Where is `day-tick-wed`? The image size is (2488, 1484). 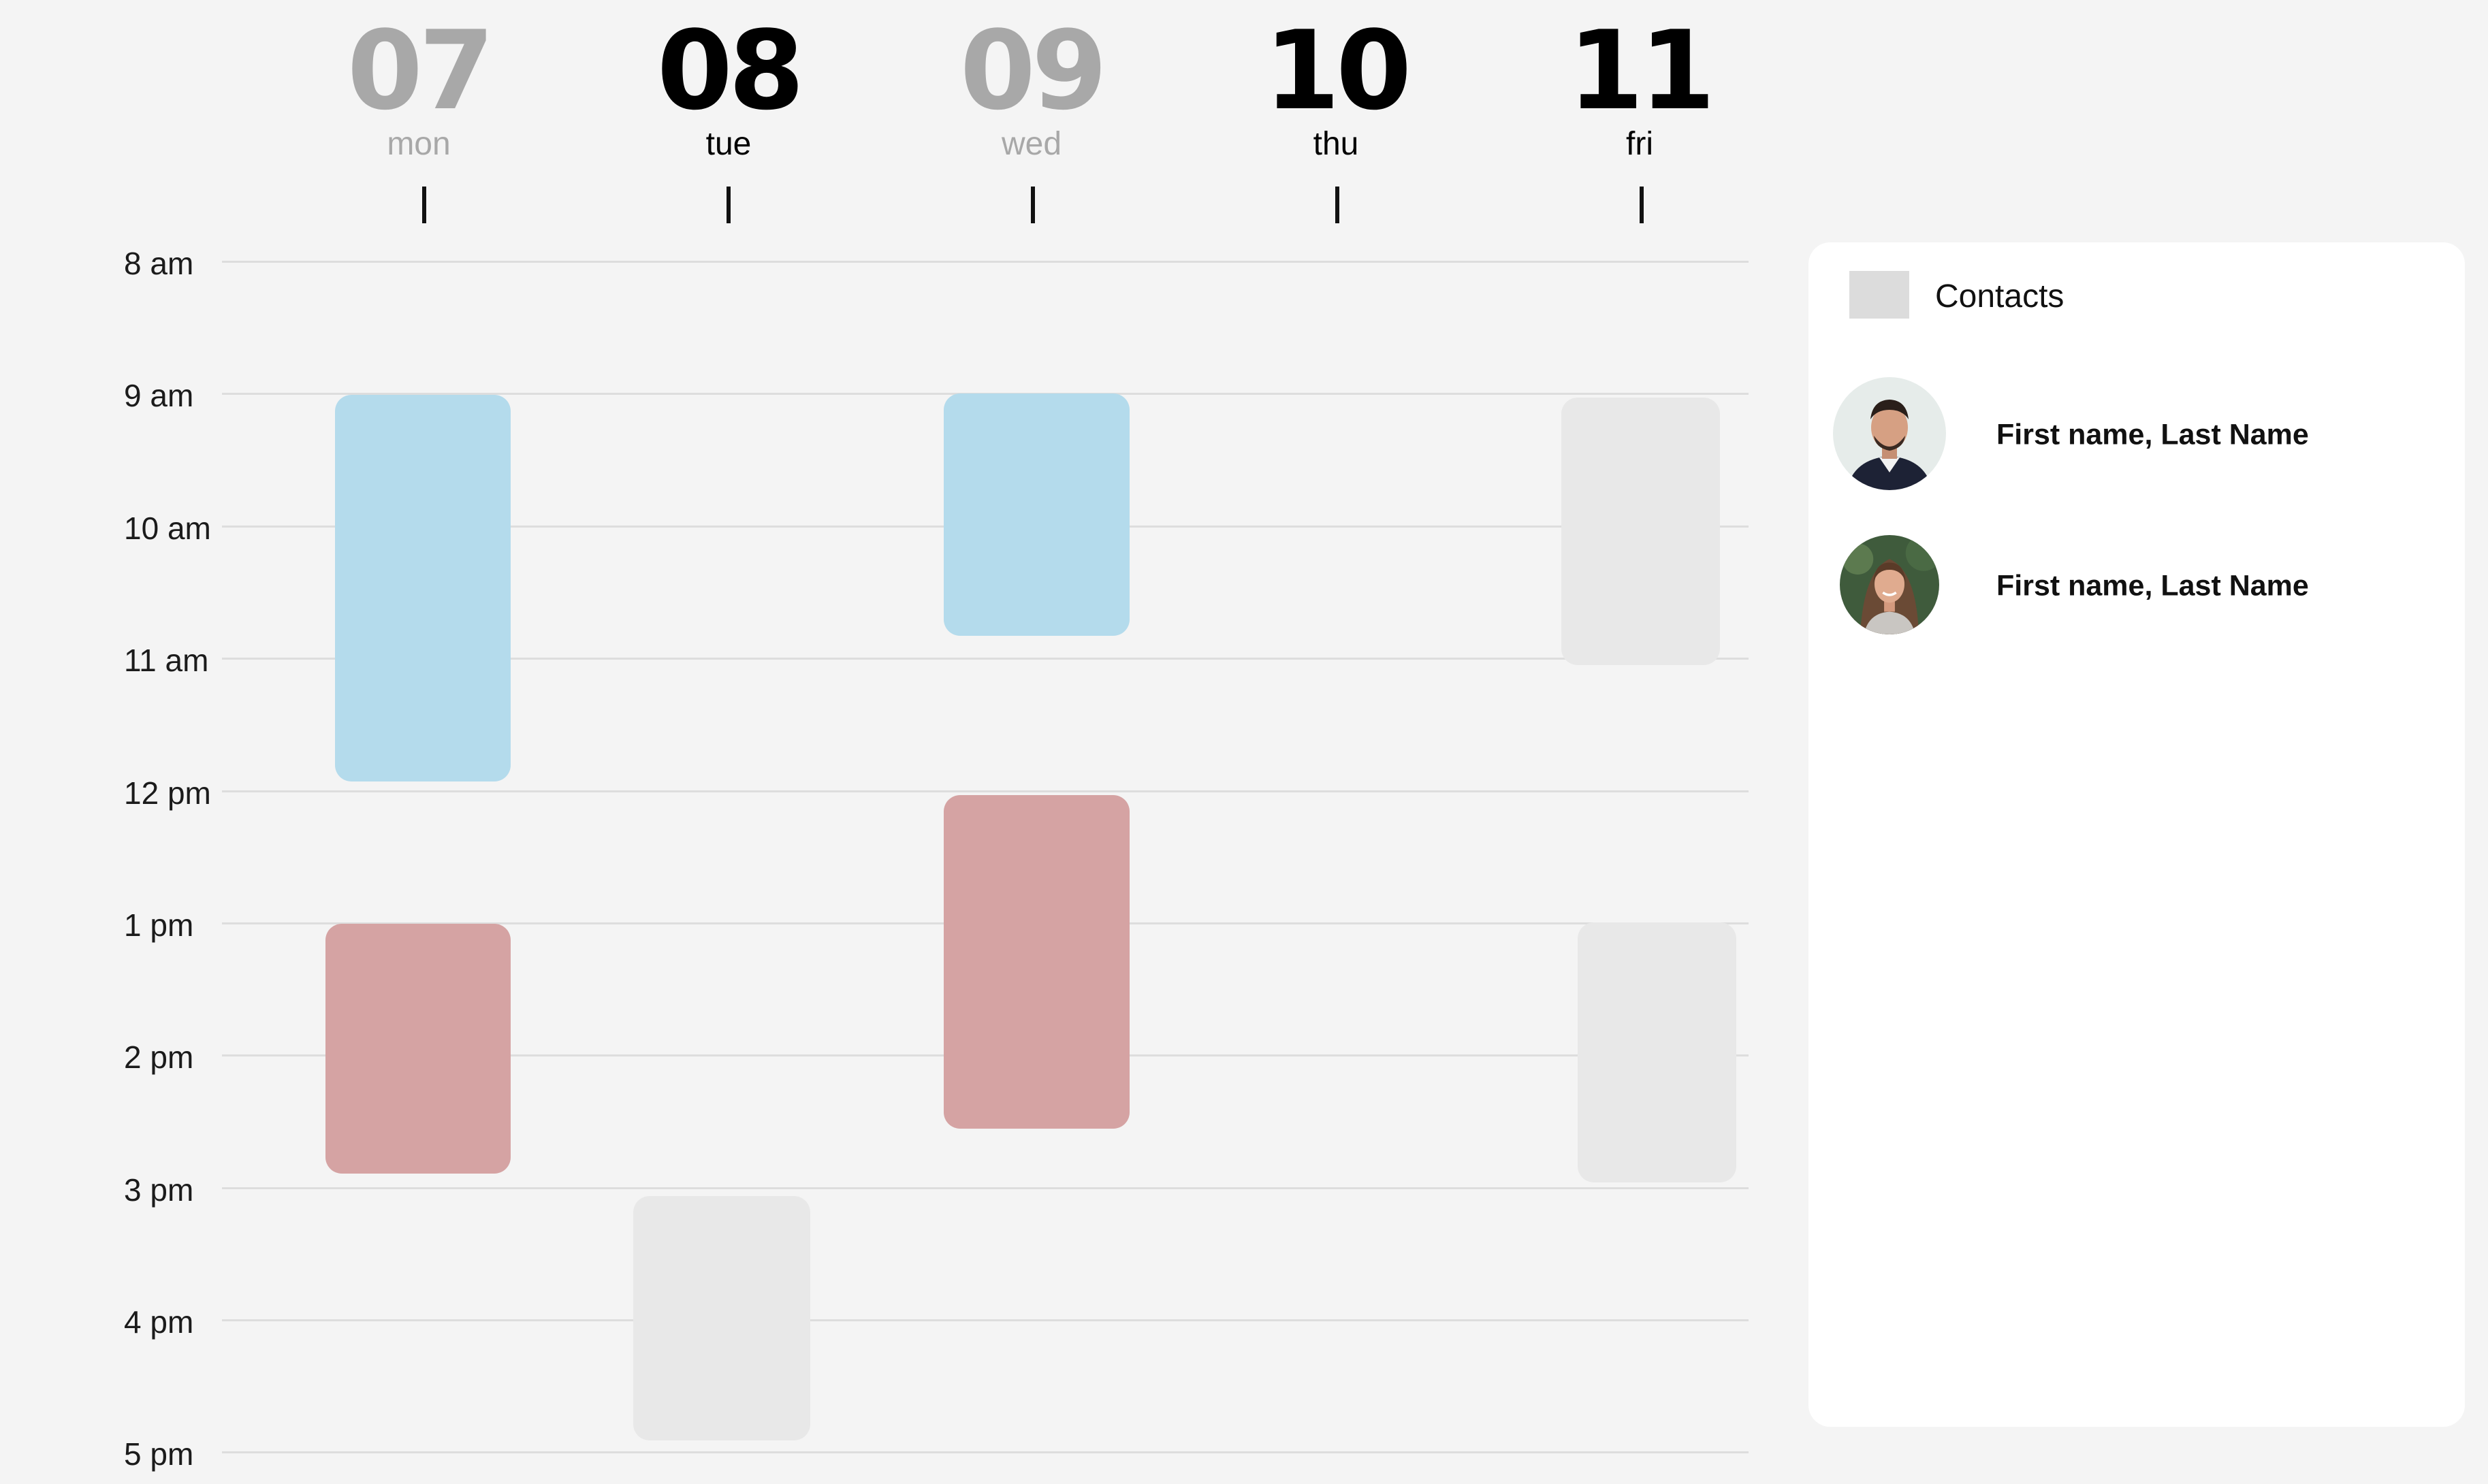
day-tick-wed is located at coordinates (1033, 205).